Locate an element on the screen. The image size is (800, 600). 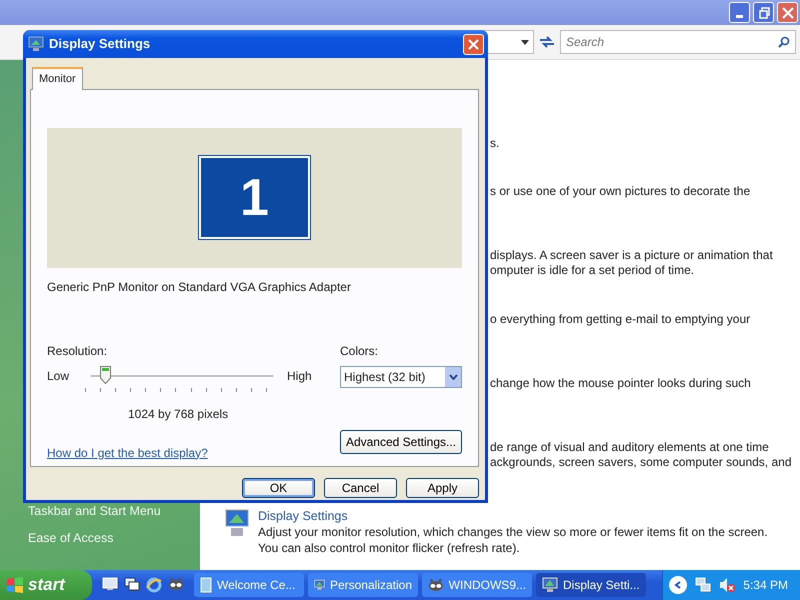
dropdown-arrow-icon is located at coordinates (525, 42).